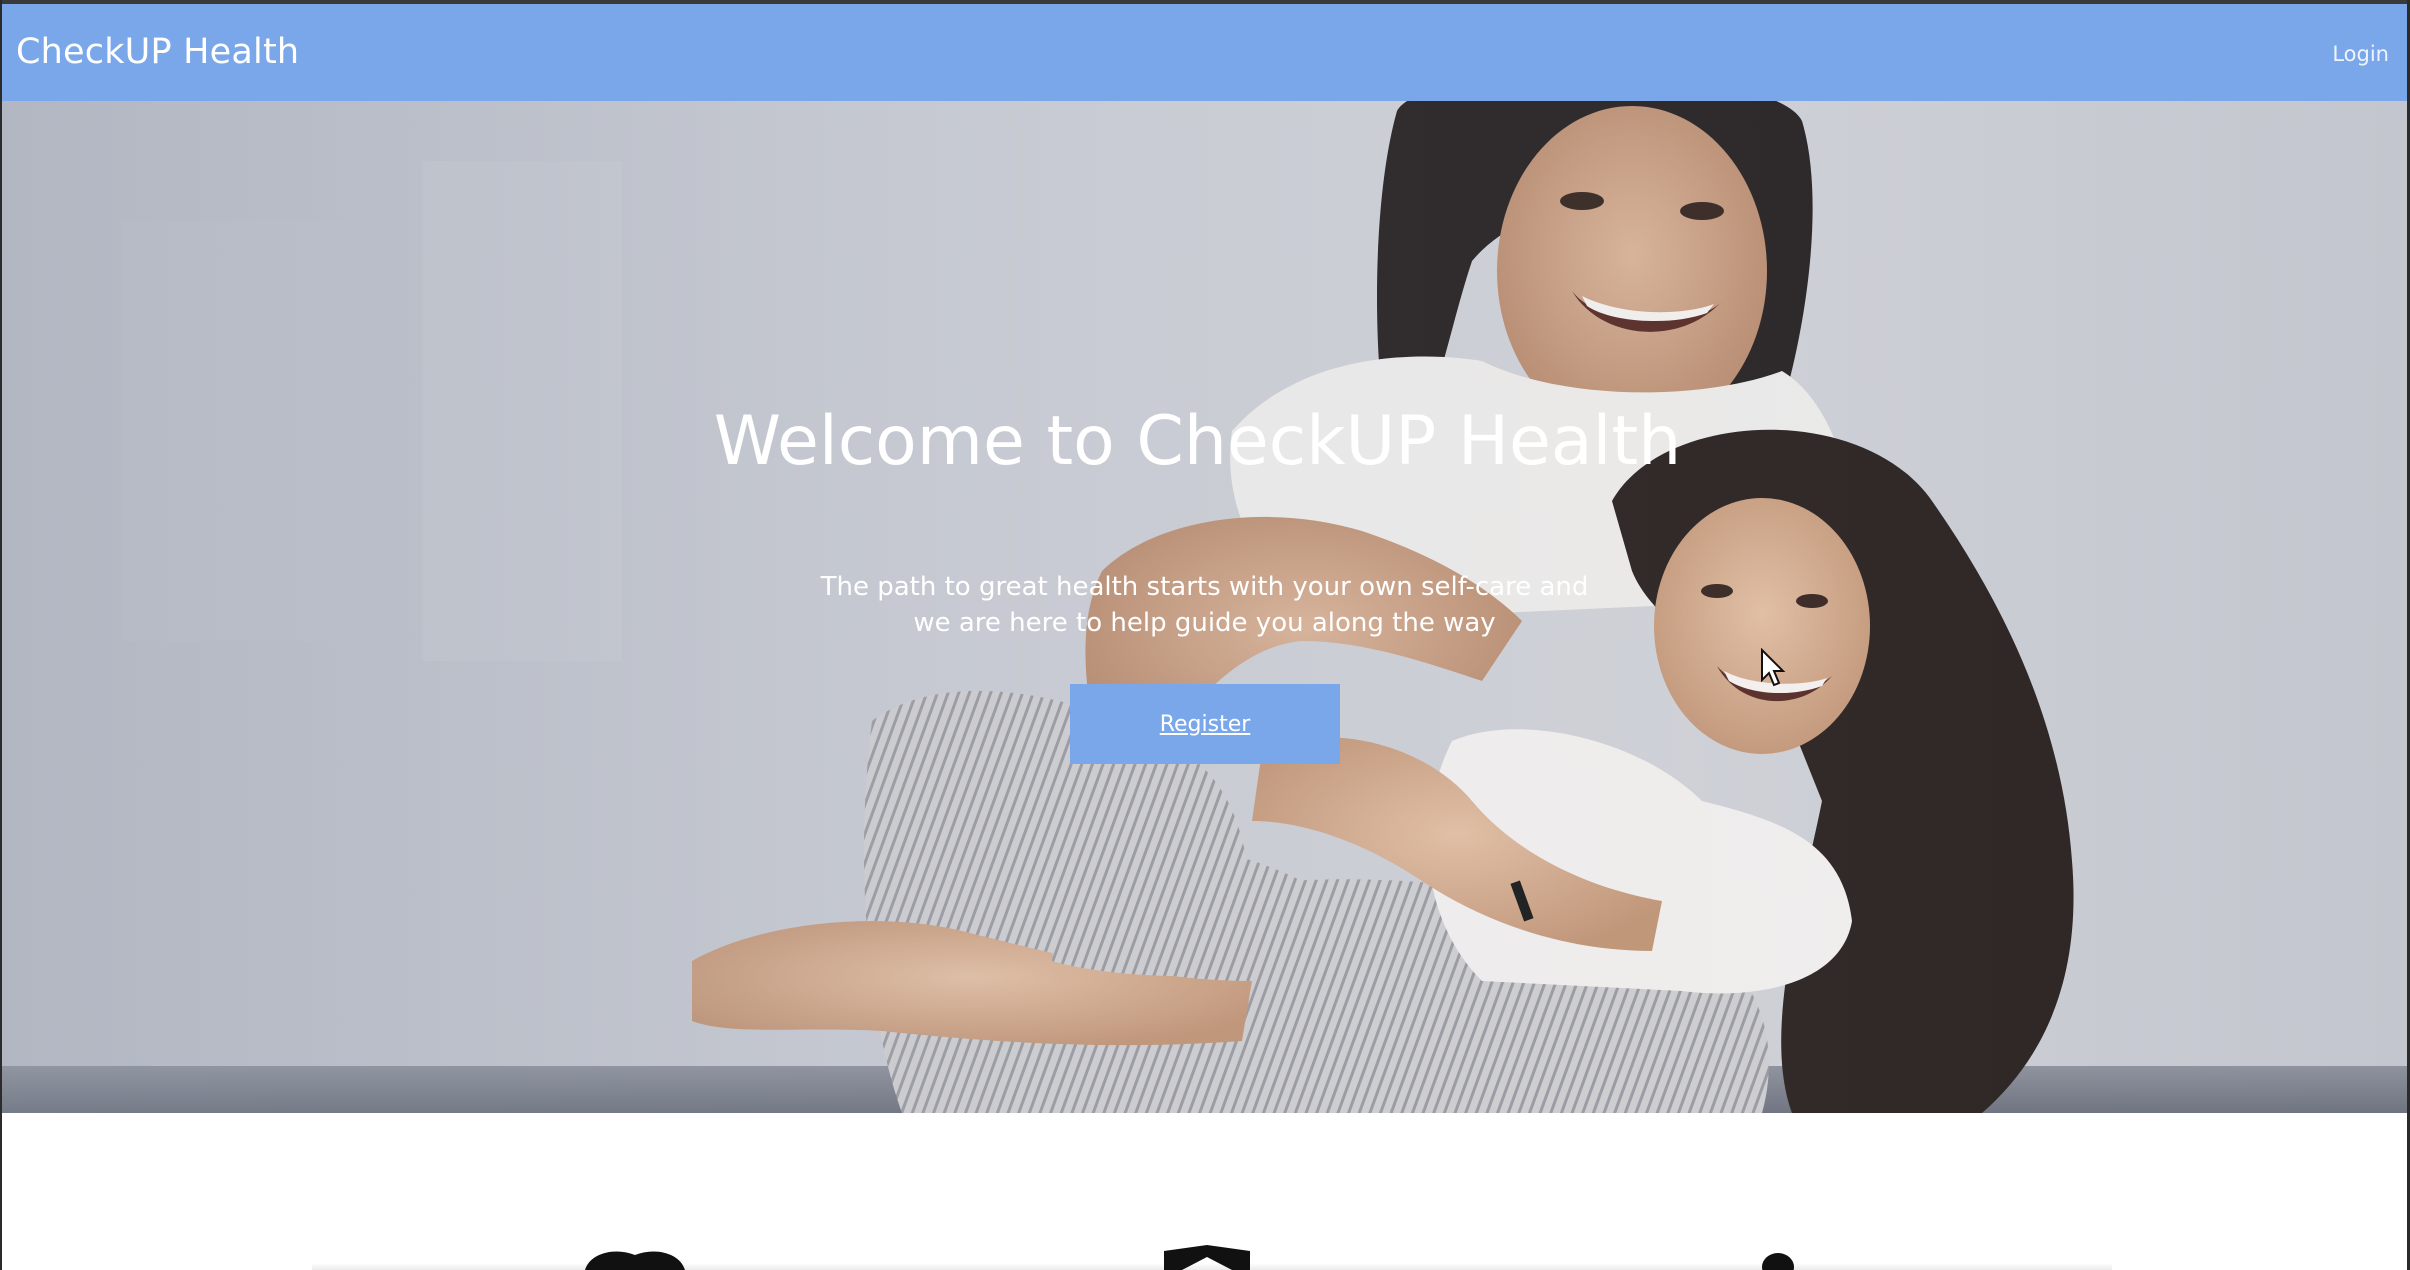 This screenshot has width=2410, height=1270. I want to click on features-section, so click(1204, 1191).